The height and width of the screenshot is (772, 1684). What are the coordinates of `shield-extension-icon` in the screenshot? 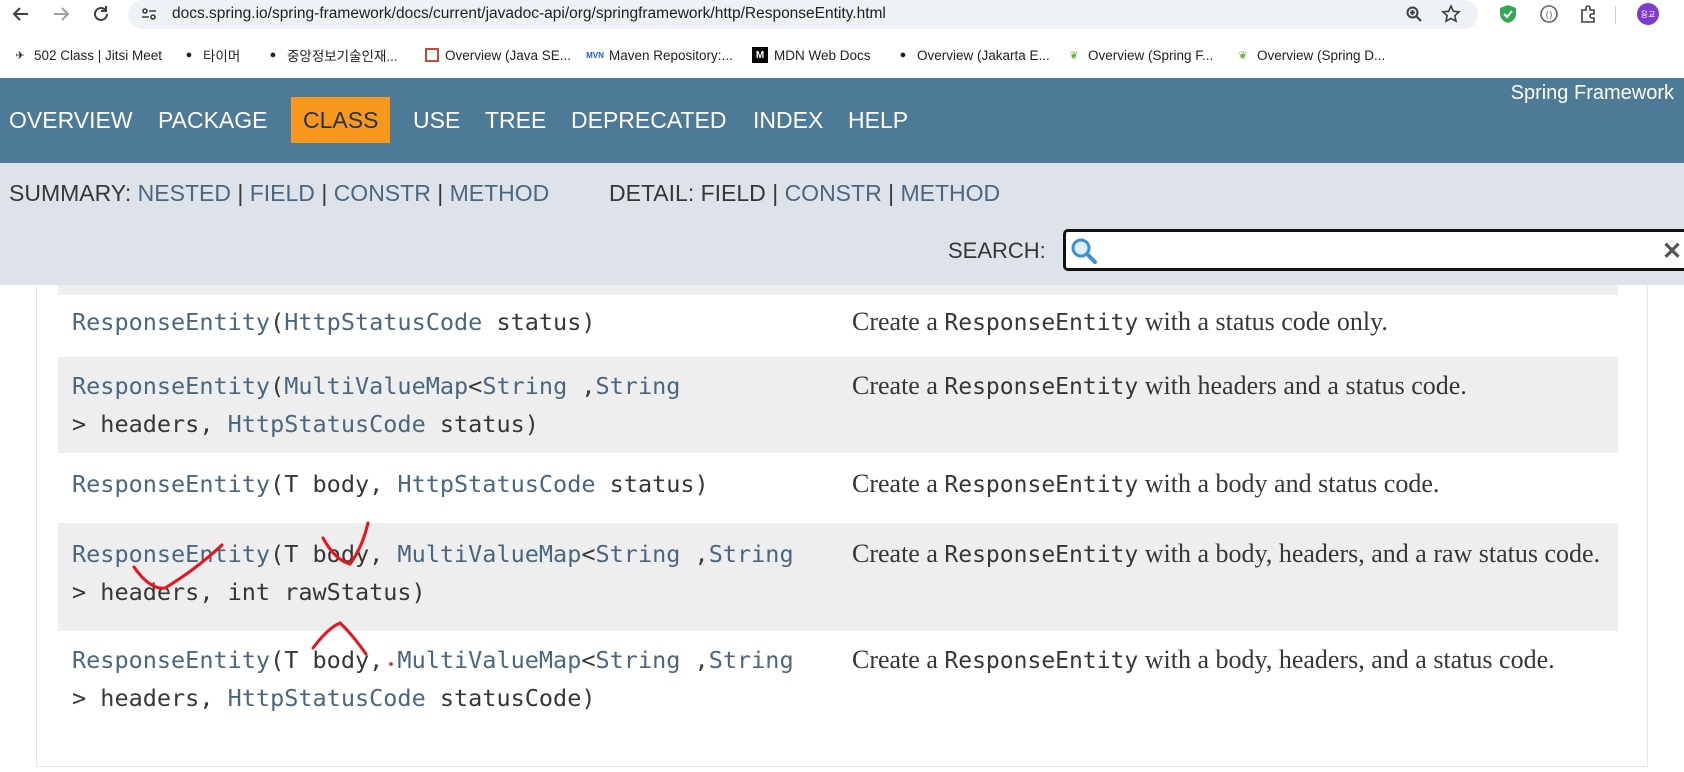 It's located at (1508, 14).